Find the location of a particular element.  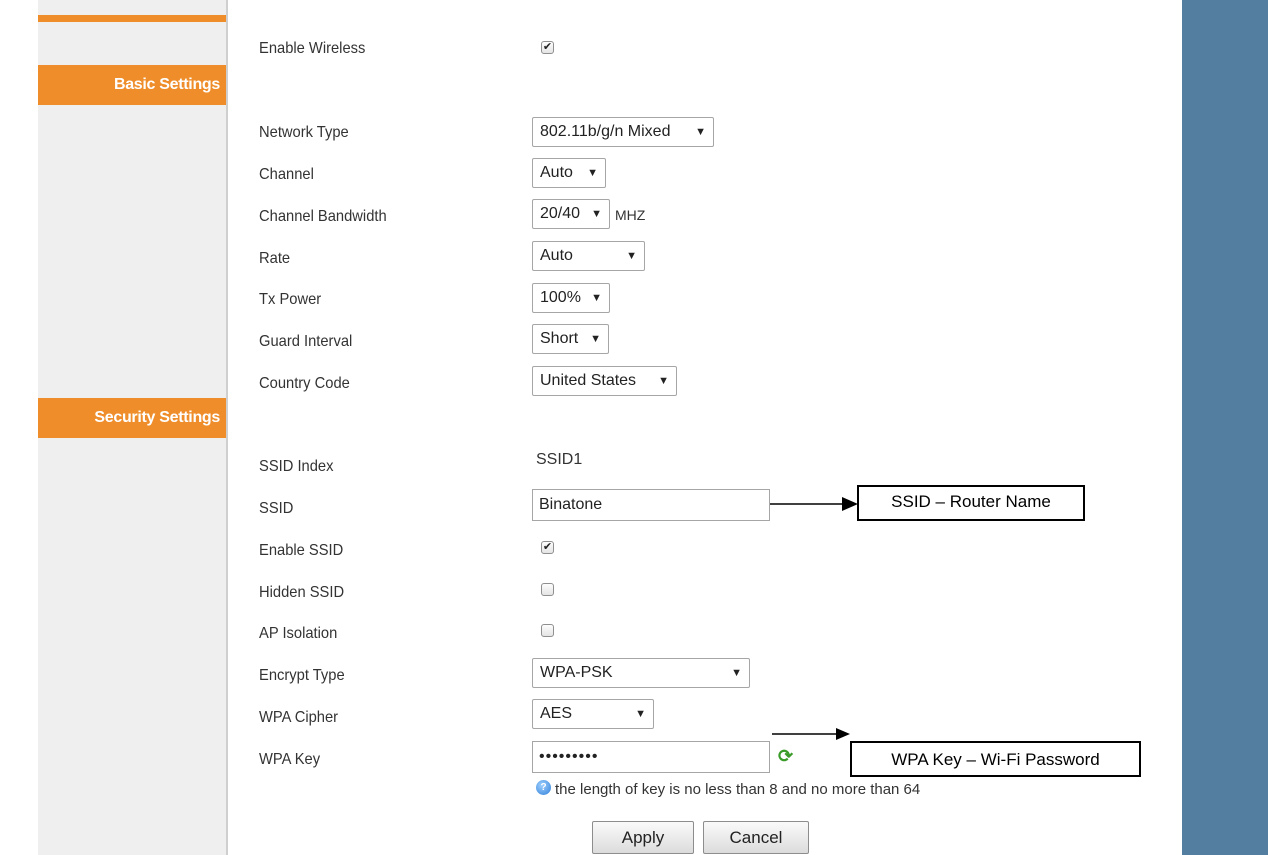

wpa-arrow-head is located at coordinates (843, 734).